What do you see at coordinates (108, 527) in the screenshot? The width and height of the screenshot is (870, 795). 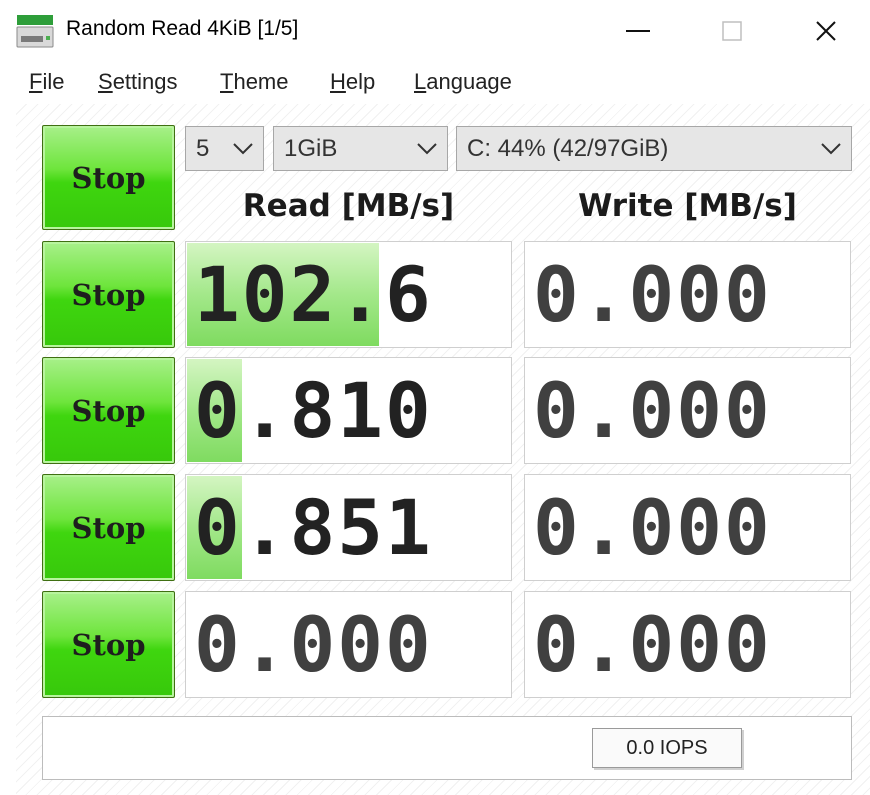 I see `stop-button-row-3: Stop` at bounding box center [108, 527].